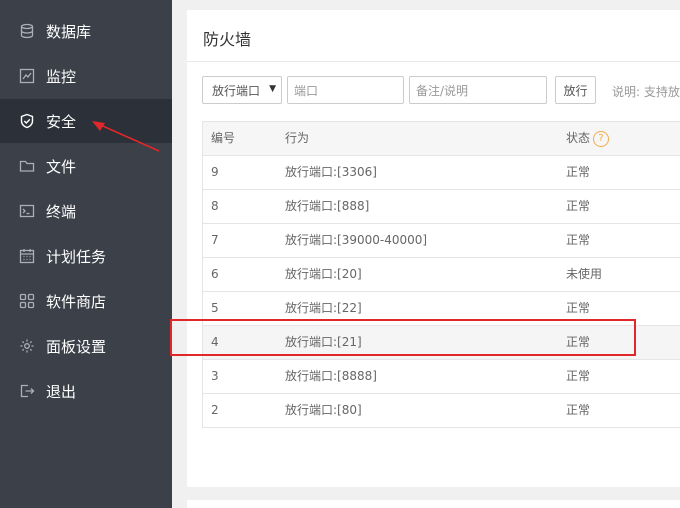  Describe the element at coordinates (27, 301) in the screenshot. I see `grid-icon` at that location.